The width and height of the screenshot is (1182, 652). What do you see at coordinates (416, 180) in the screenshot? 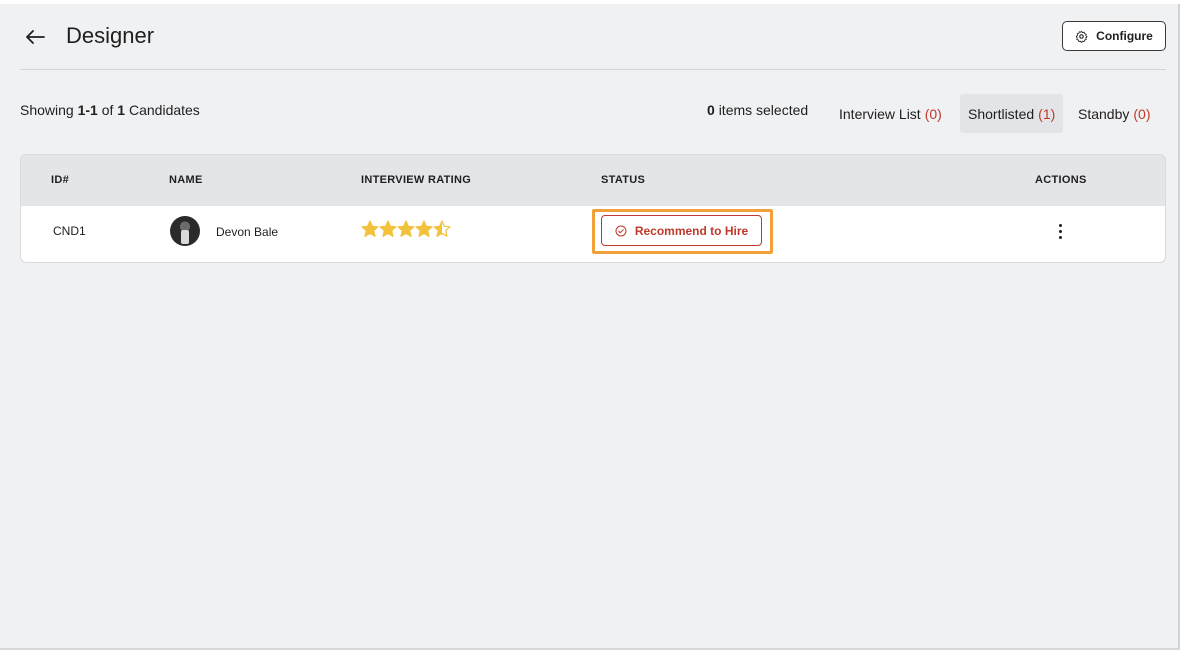
I see `column-header-rating: INTERVIEW RATING` at bounding box center [416, 180].